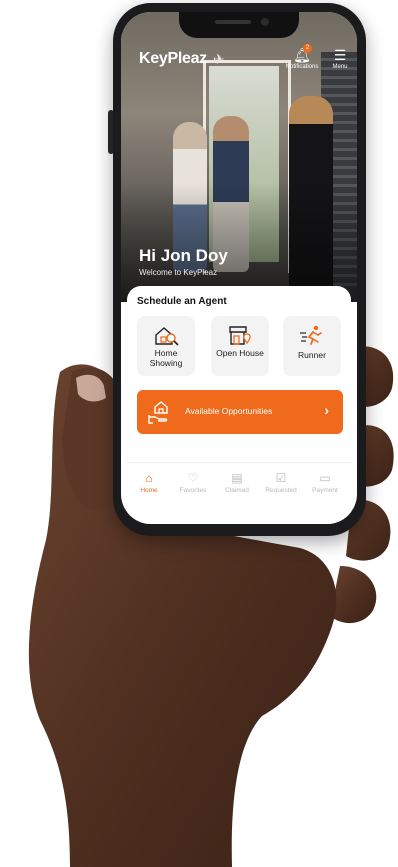 Image resolution: width=398 pixels, height=867 pixels. Describe the element at coordinates (340, 67) in the screenshot. I see `menu-label: Menu` at that location.